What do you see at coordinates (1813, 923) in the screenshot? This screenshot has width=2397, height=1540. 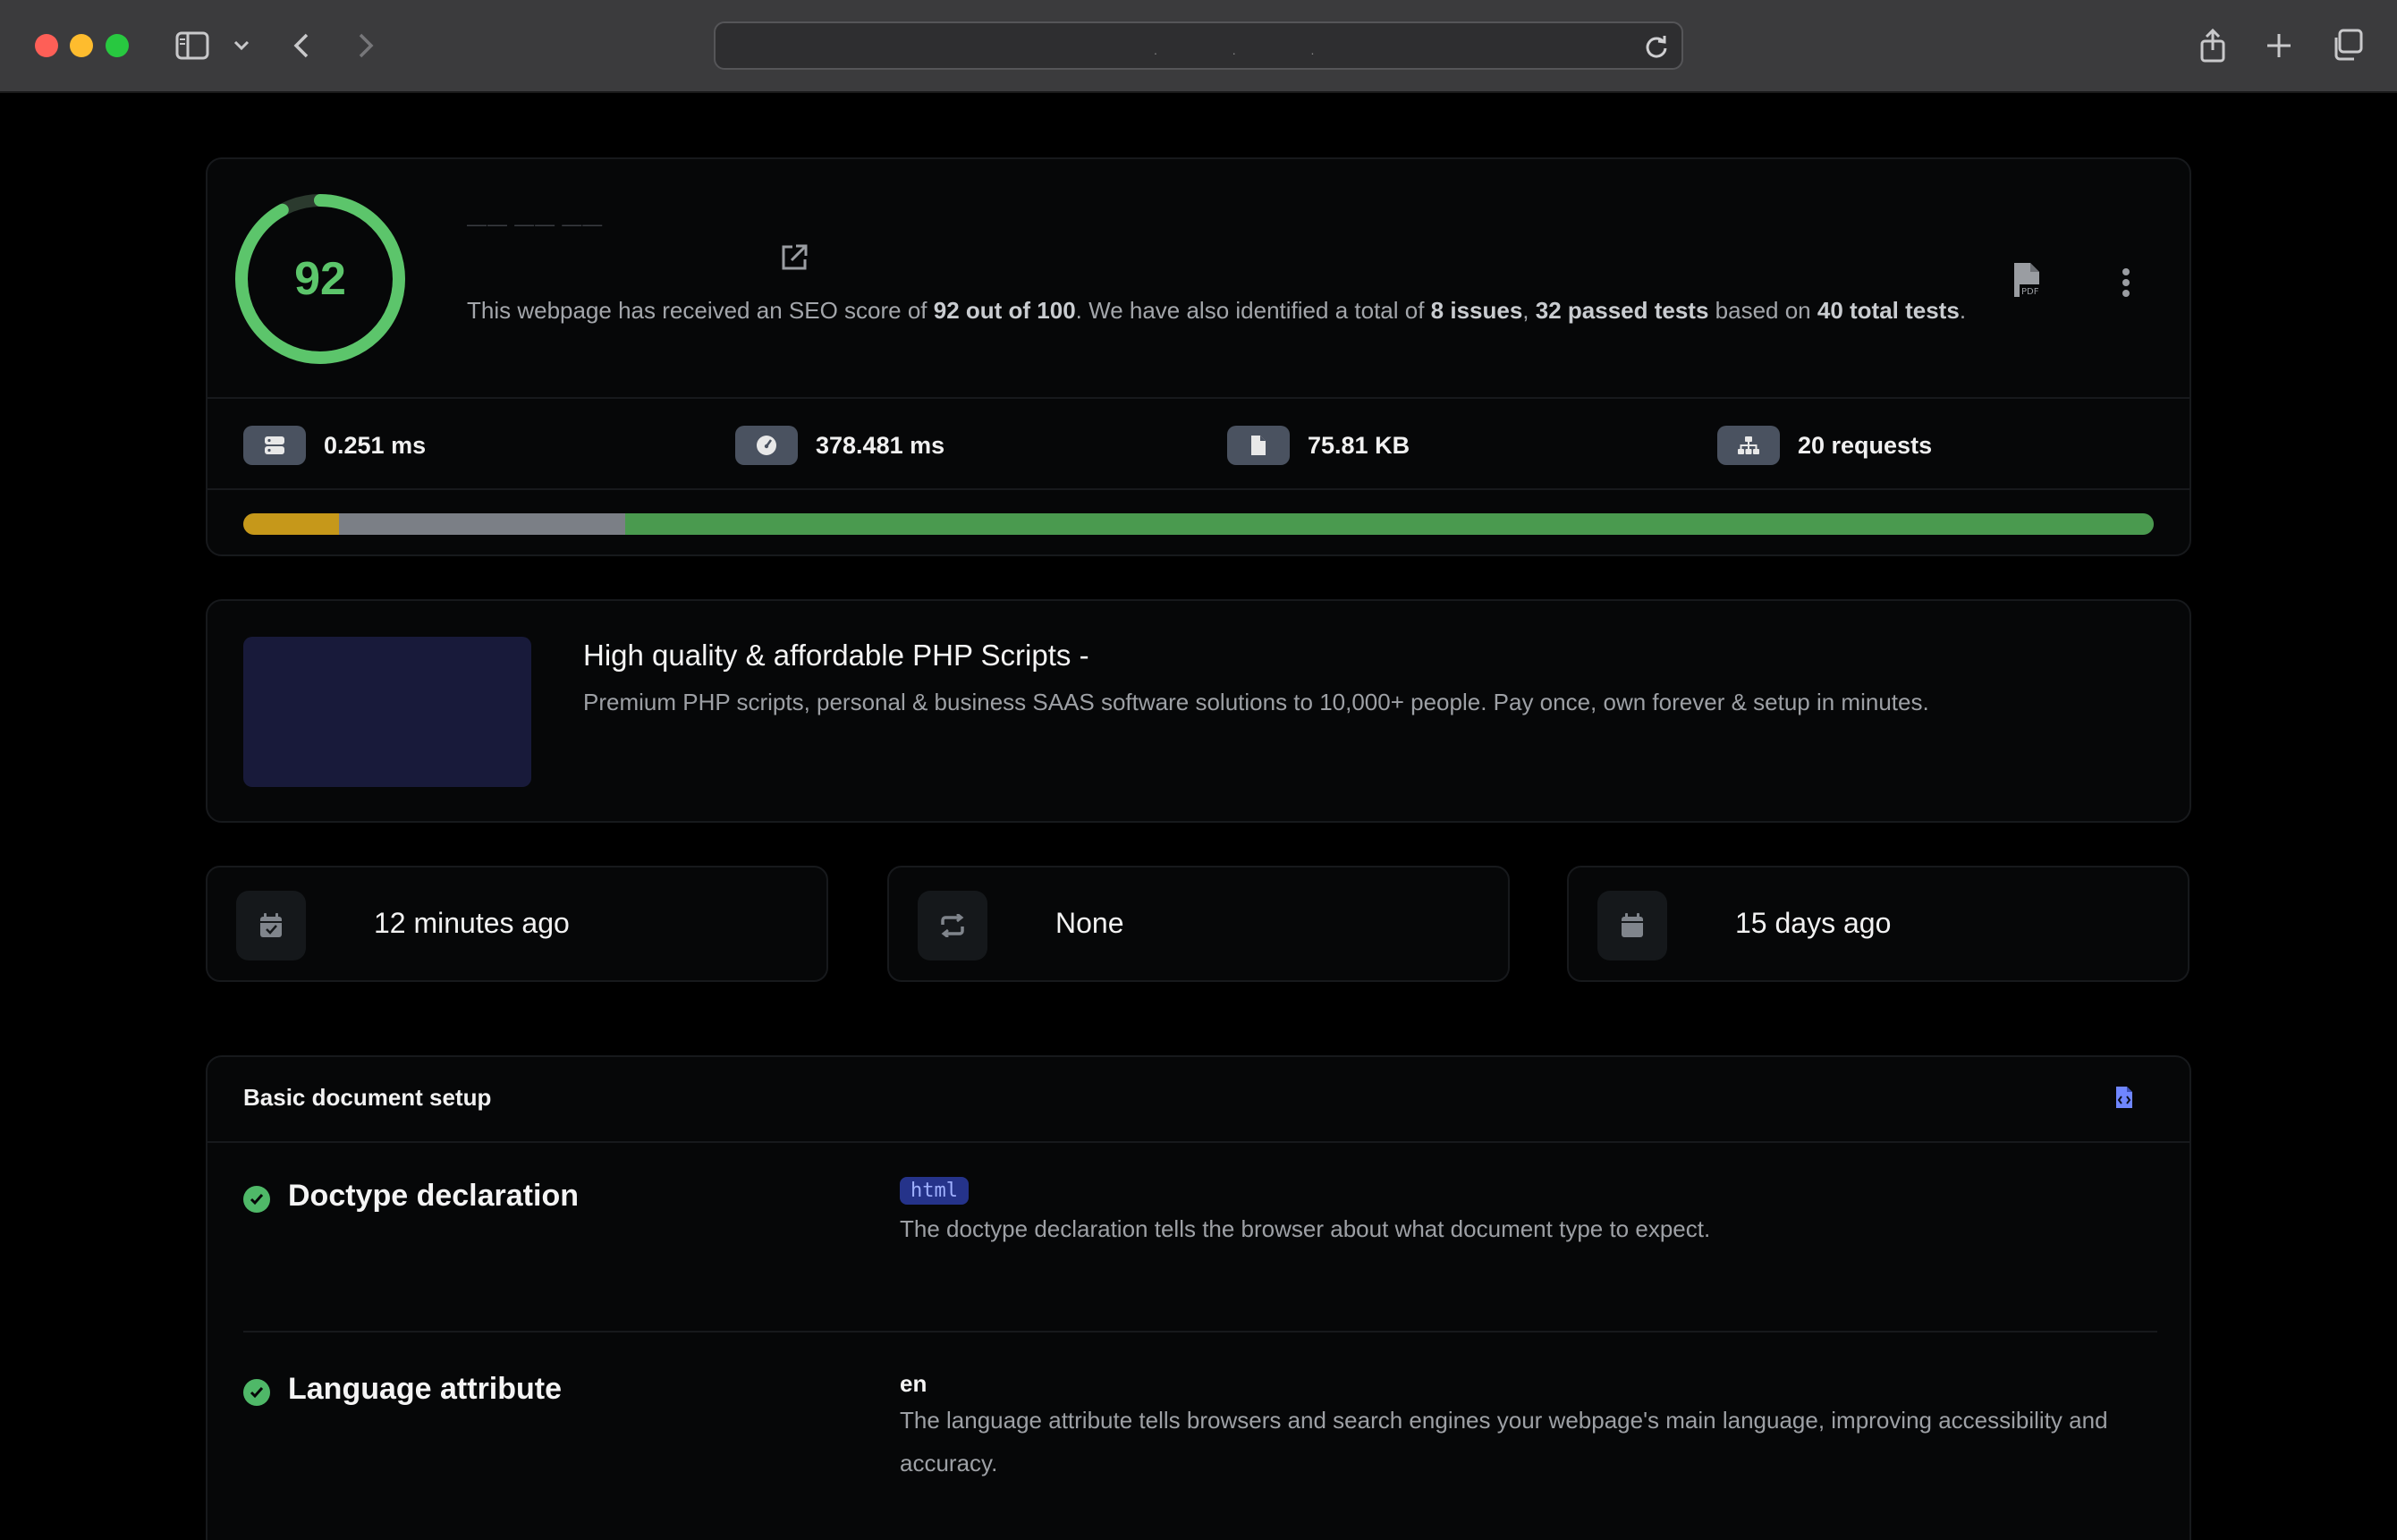 I see `domain-age-value: 15 days ago` at bounding box center [1813, 923].